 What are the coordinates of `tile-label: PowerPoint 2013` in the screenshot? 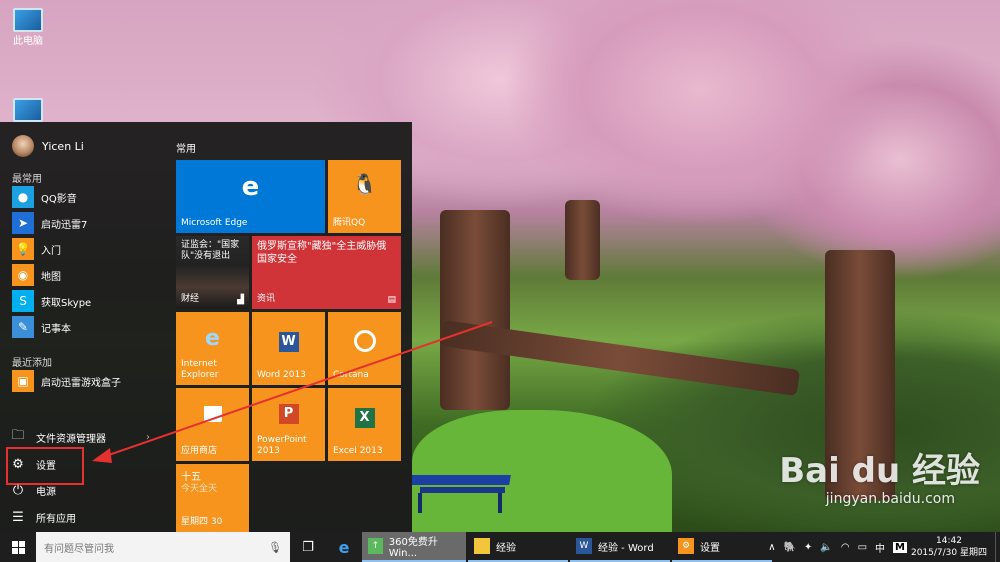 It's located at (282, 445).